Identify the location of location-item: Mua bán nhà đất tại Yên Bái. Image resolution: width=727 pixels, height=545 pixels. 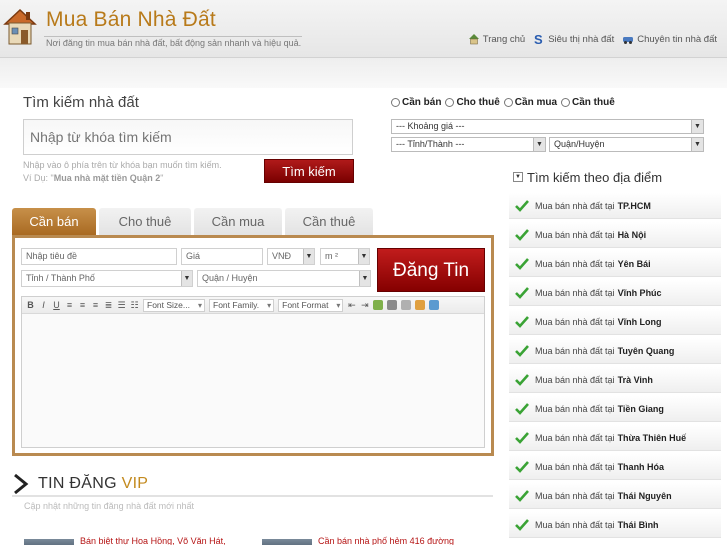
(615, 264).